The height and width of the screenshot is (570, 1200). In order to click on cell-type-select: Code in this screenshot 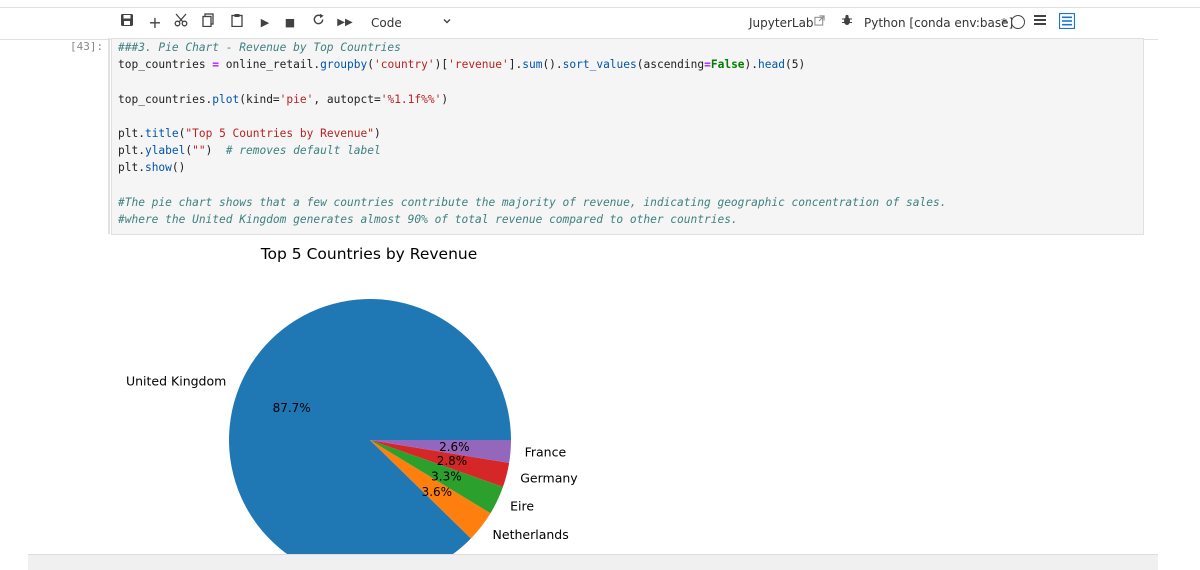, I will do `click(386, 23)`.